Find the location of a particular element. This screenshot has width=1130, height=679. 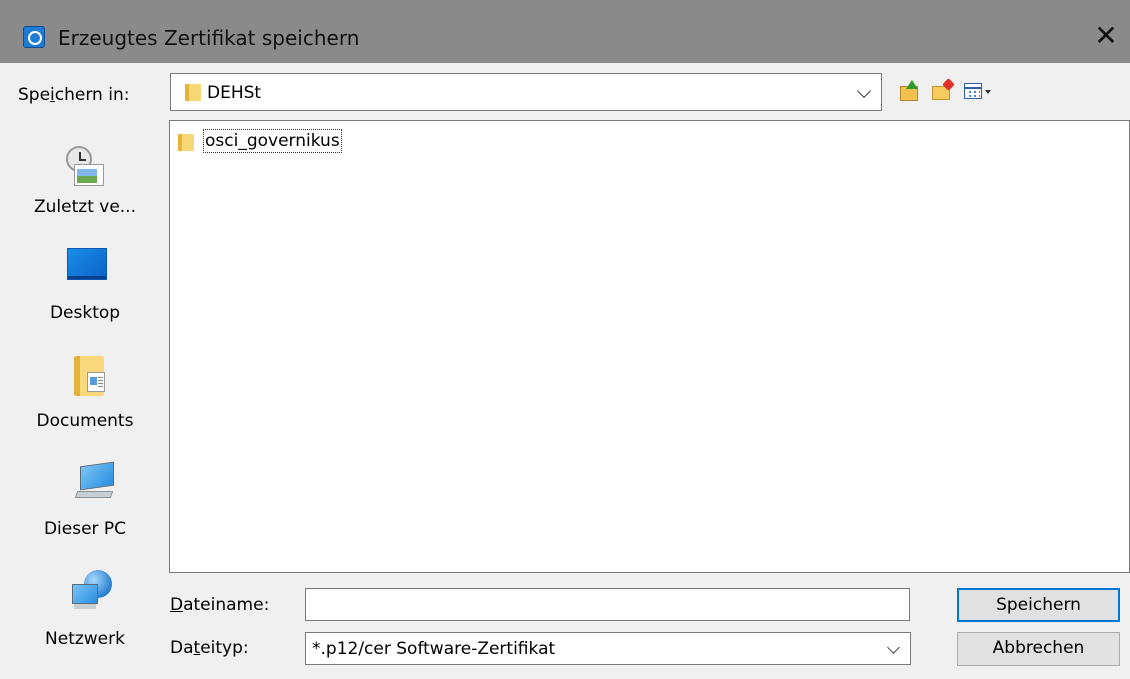

filename-label: Dateiname: is located at coordinates (220, 605).